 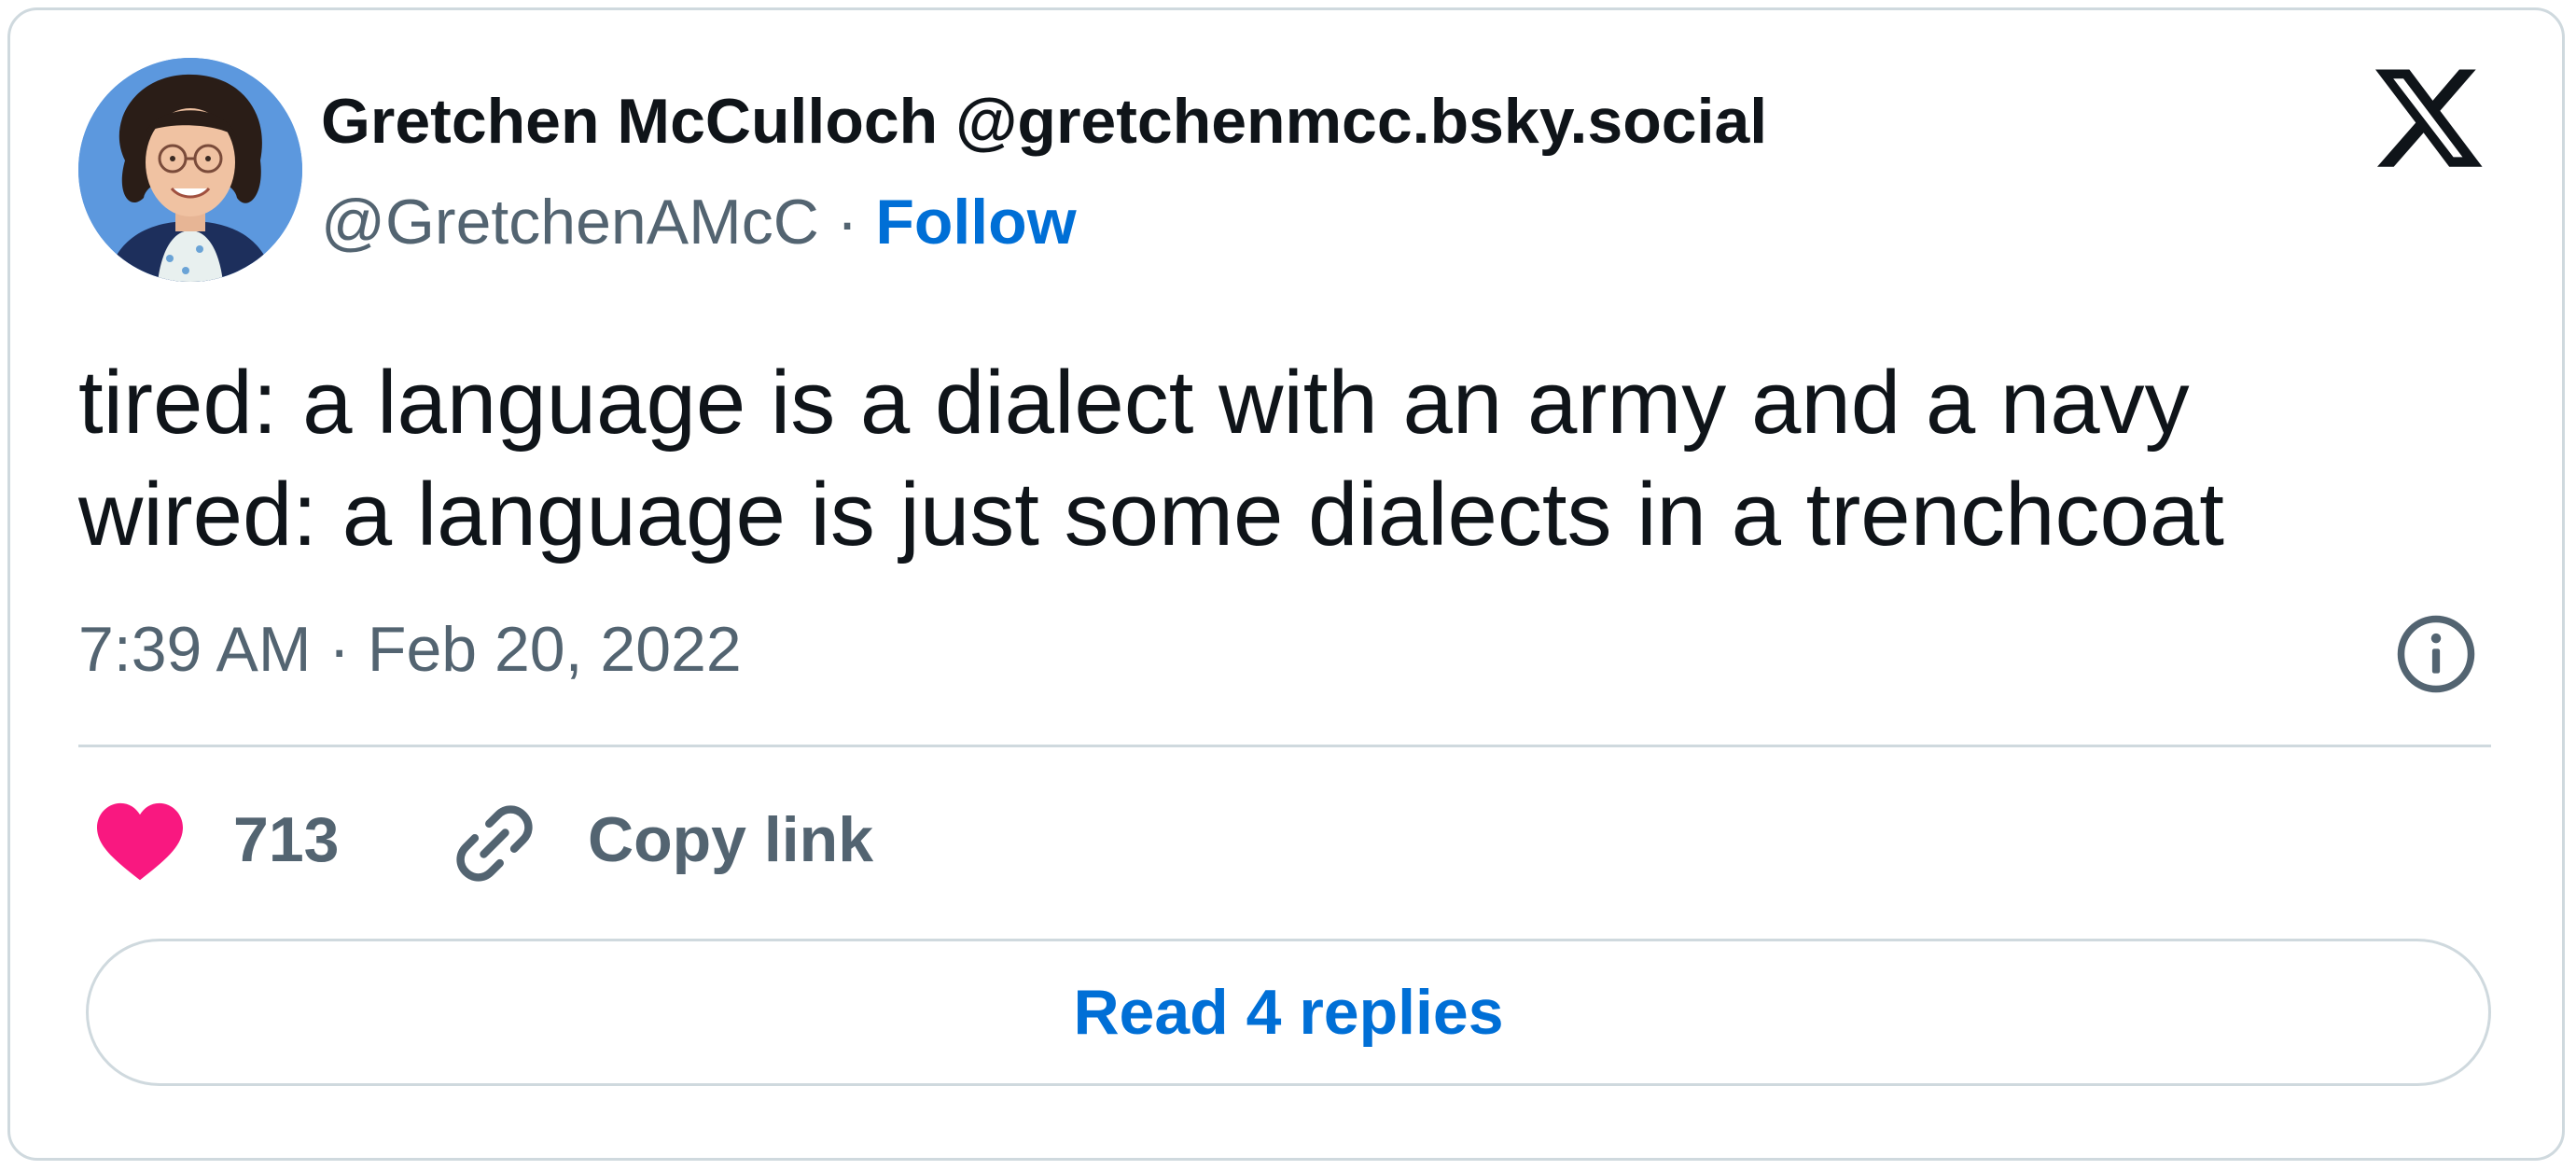 I want to click on copy-link-button: Copy link, so click(x=730, y=840).